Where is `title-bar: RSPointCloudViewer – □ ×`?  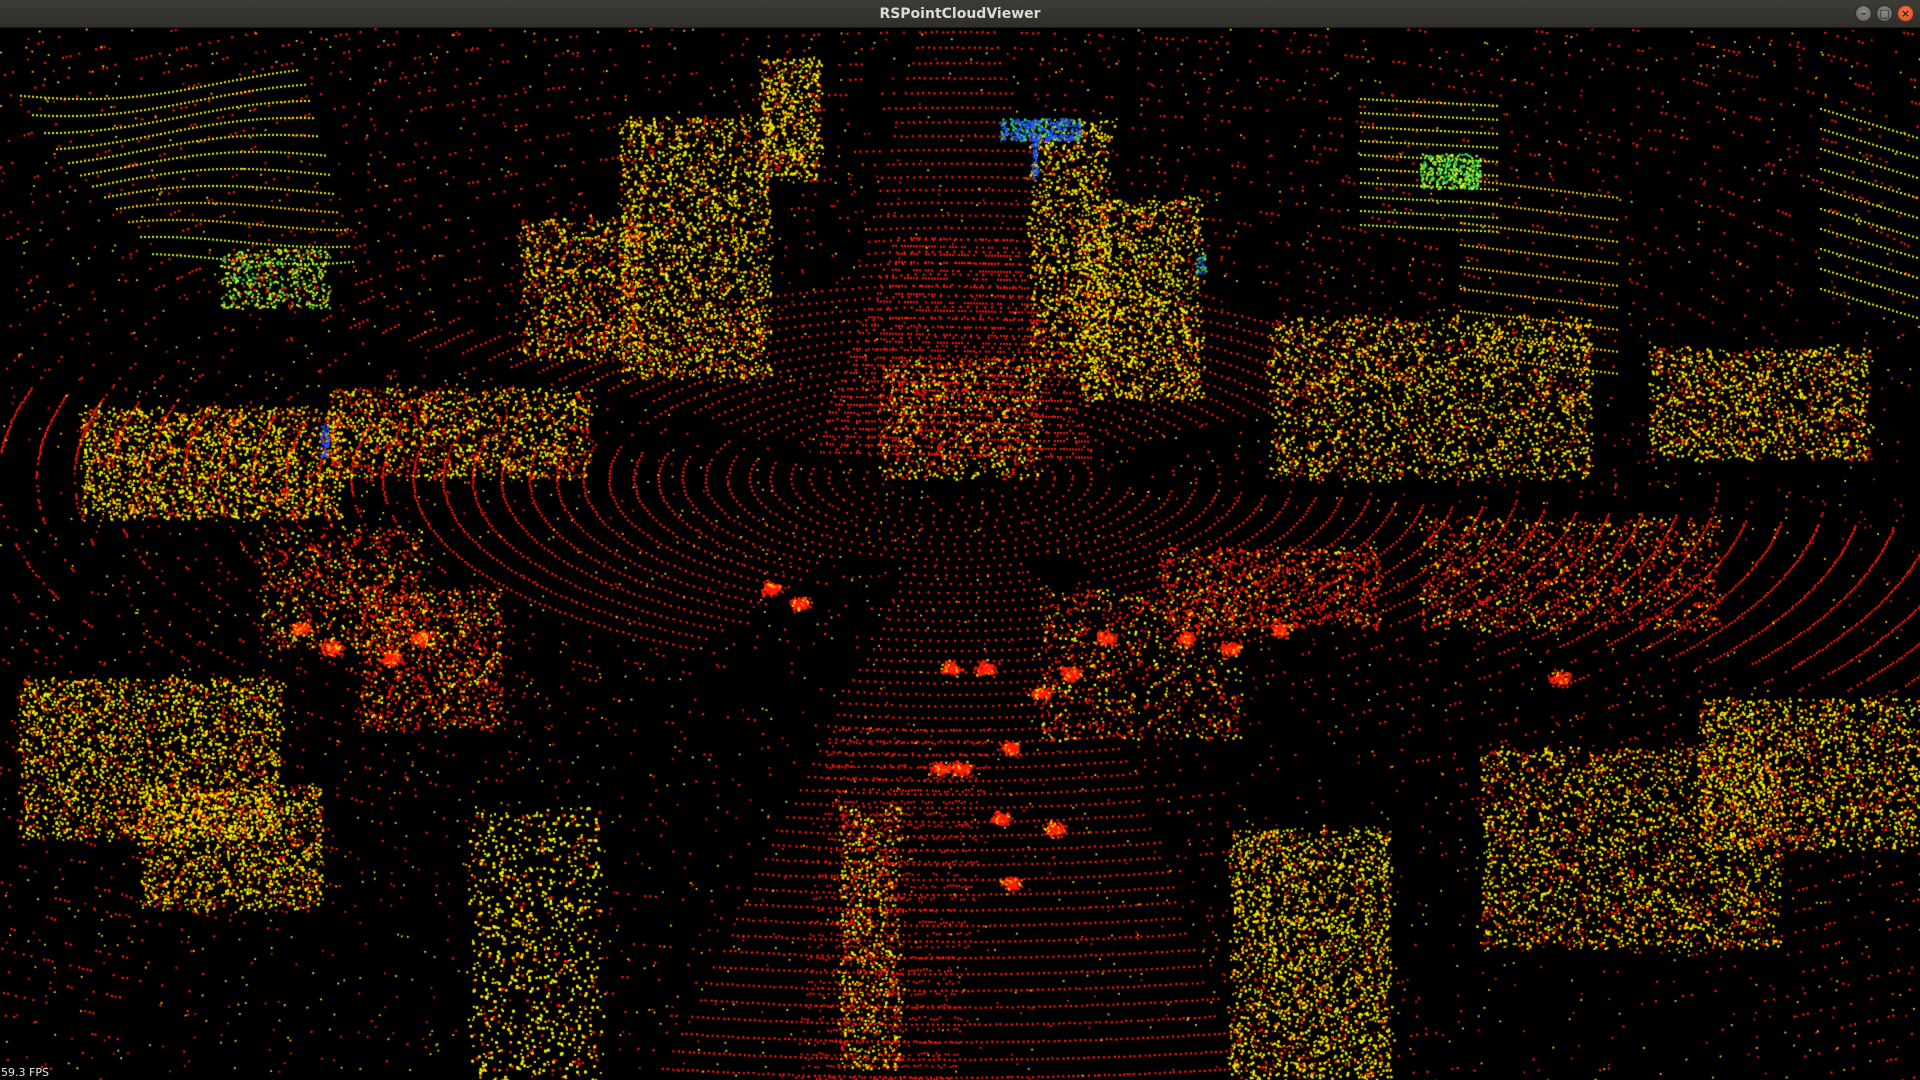
title-bar: RSPointCloudViewer – □ × is located at coordinates (960, 14).